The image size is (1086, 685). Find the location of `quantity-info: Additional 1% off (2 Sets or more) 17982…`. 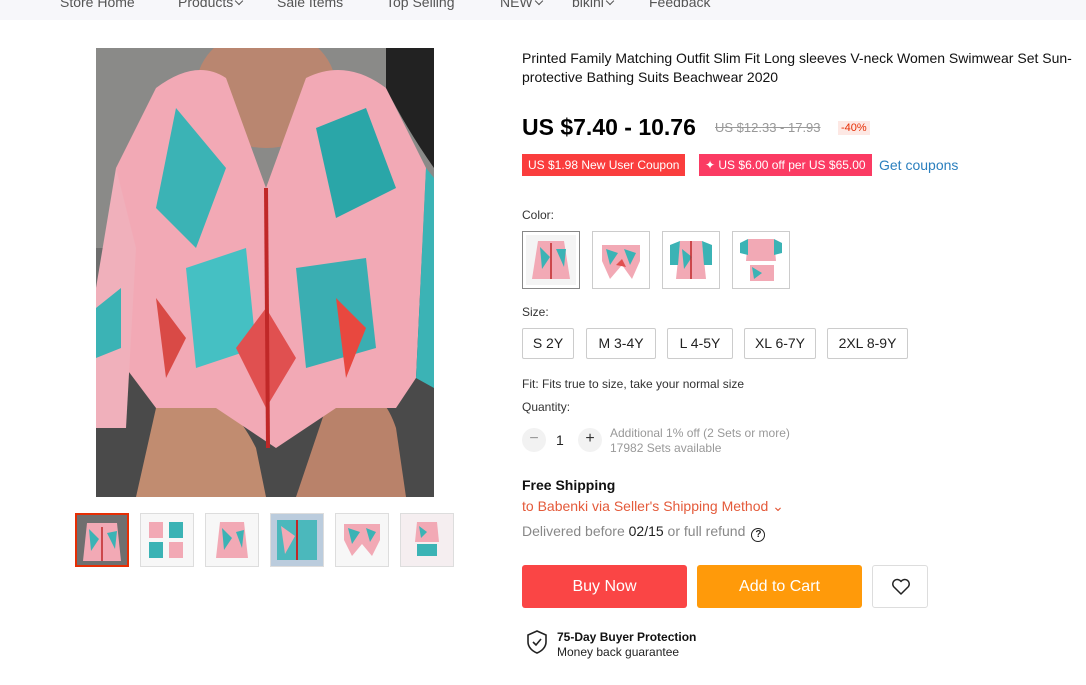

quantity-info: Additional 1% off (2 Sets or more) 17982… is located at coordinates (700, 441).